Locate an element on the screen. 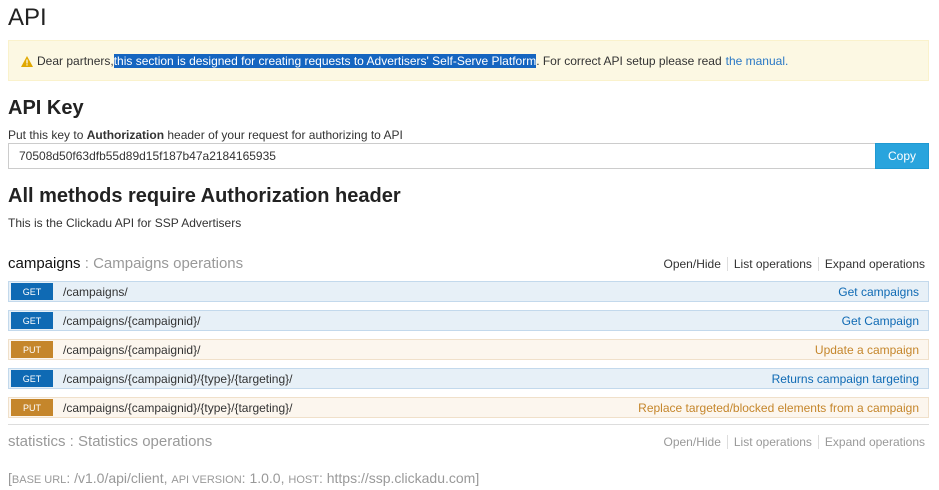 The width and height of the screenshot is (939, 490). endpoint-row: GET /campaigns/ Get campaigns is located at coordinates (468, 291).